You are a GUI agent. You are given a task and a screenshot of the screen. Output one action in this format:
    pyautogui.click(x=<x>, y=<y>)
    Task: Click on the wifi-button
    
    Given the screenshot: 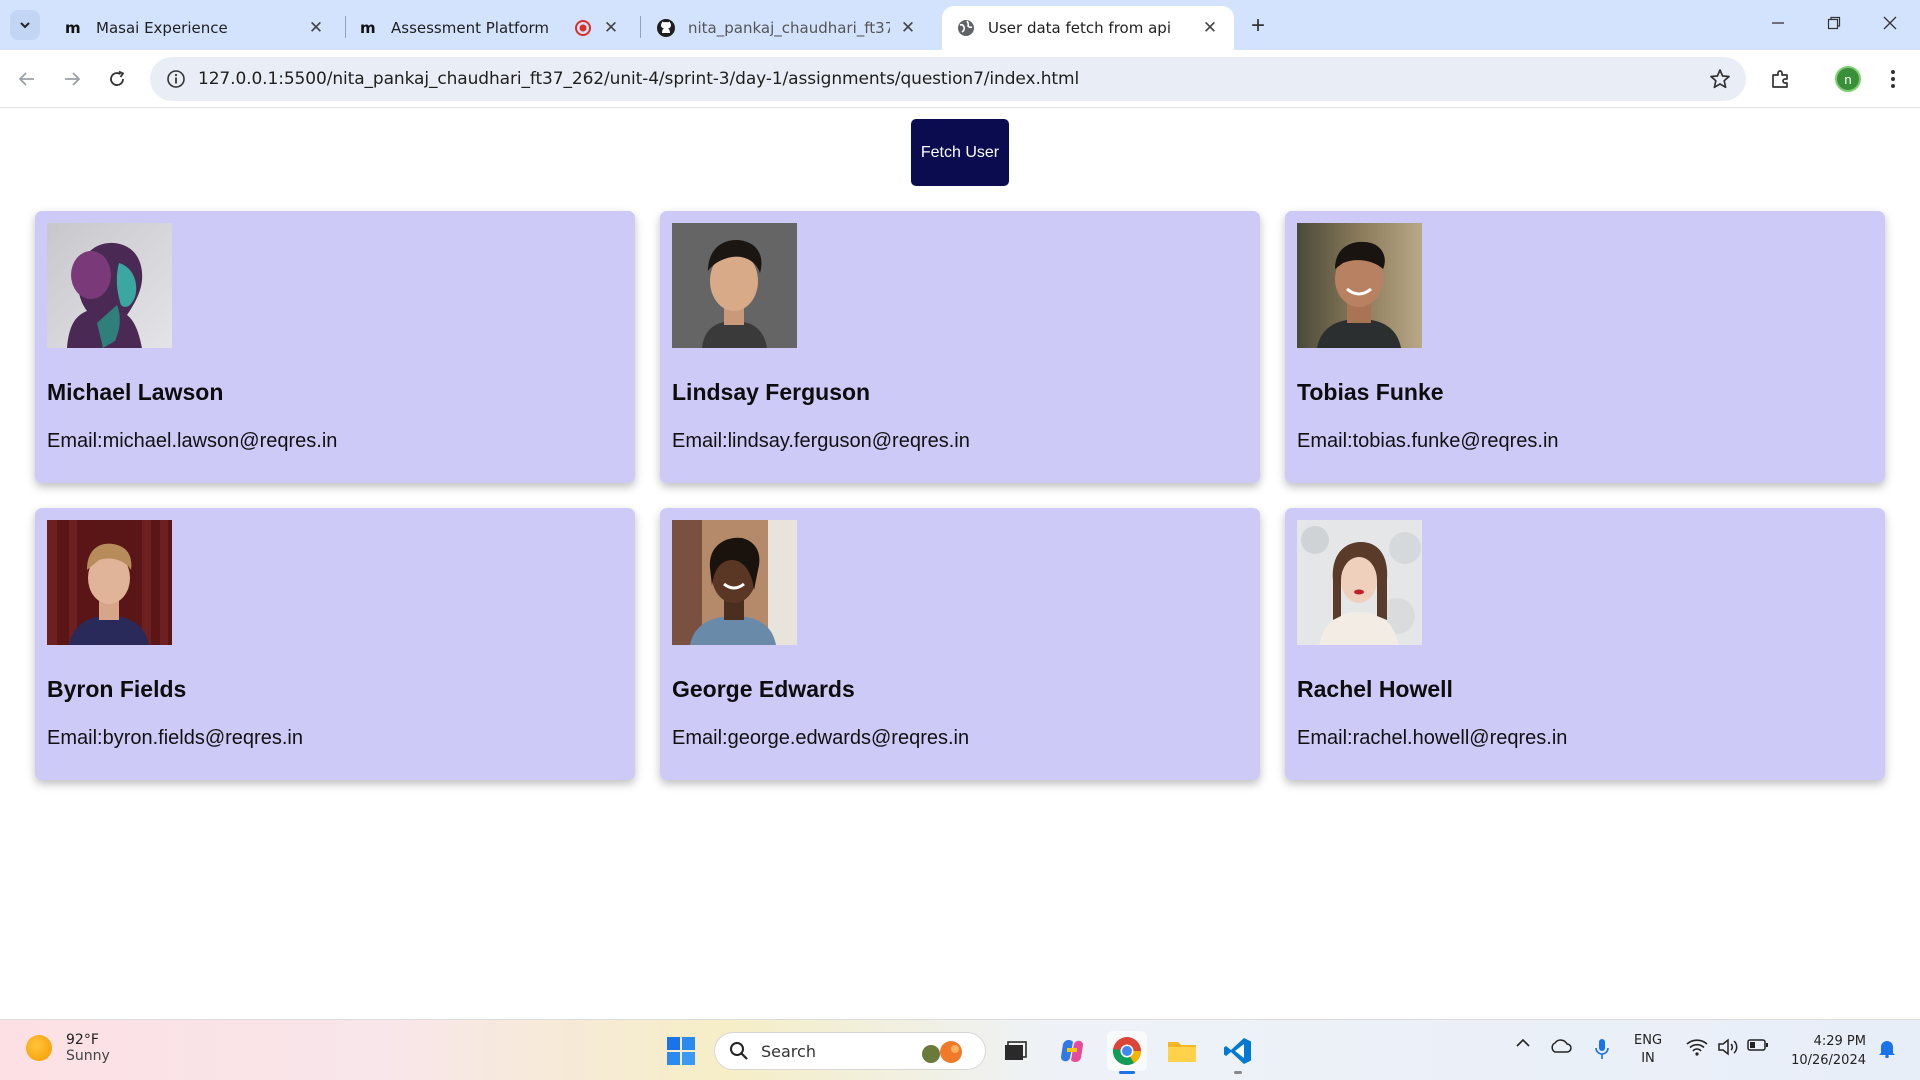 What is the action you would take?
    pyautogui.click(x=1697, y=1047)
    